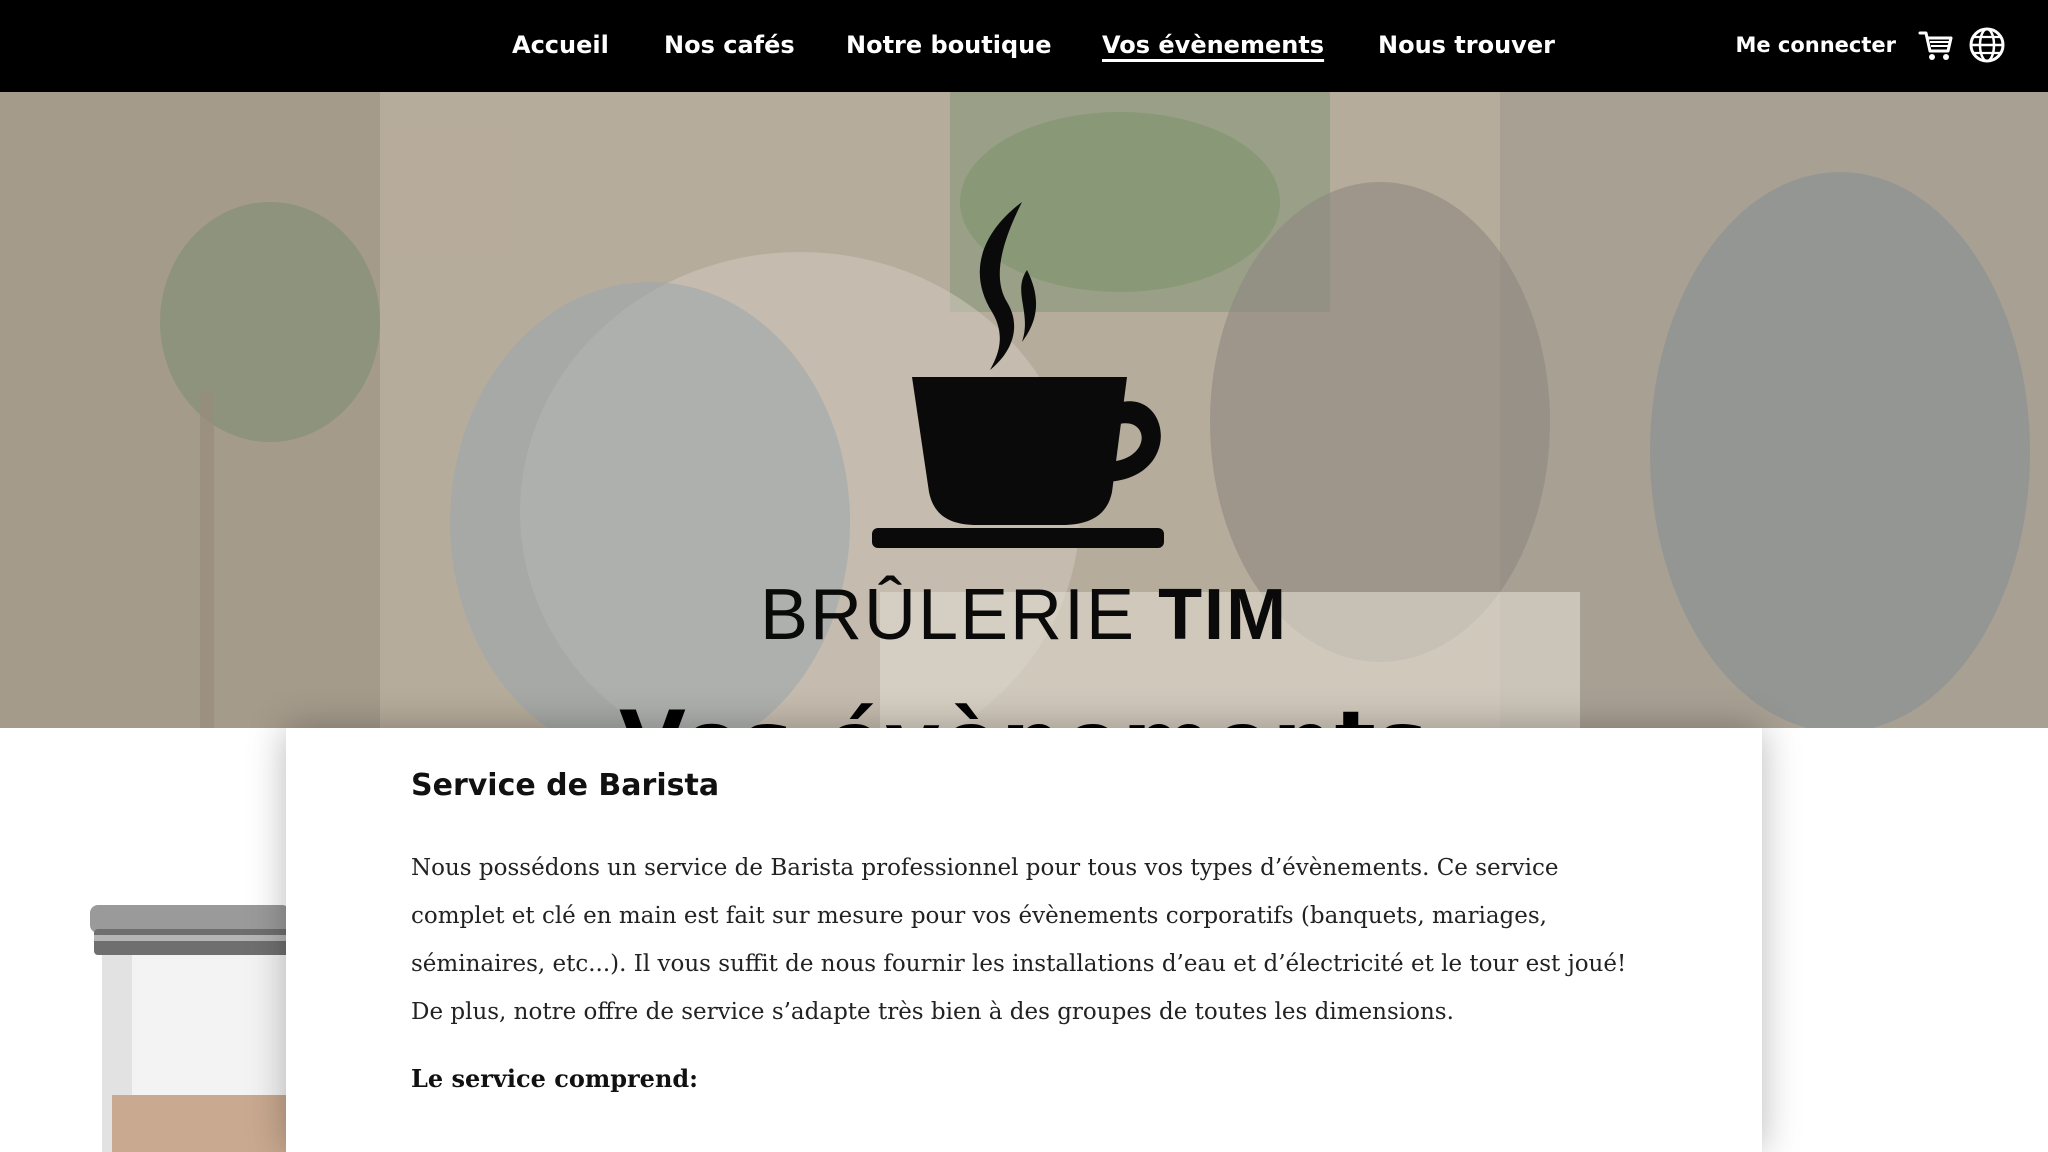 The width and height of the screenshot is (2048, 1152). What do you see at coordinates (1018, 375) in the screenshot?
I see `coffee-cup-logo` at bounding box center [1018, 375].